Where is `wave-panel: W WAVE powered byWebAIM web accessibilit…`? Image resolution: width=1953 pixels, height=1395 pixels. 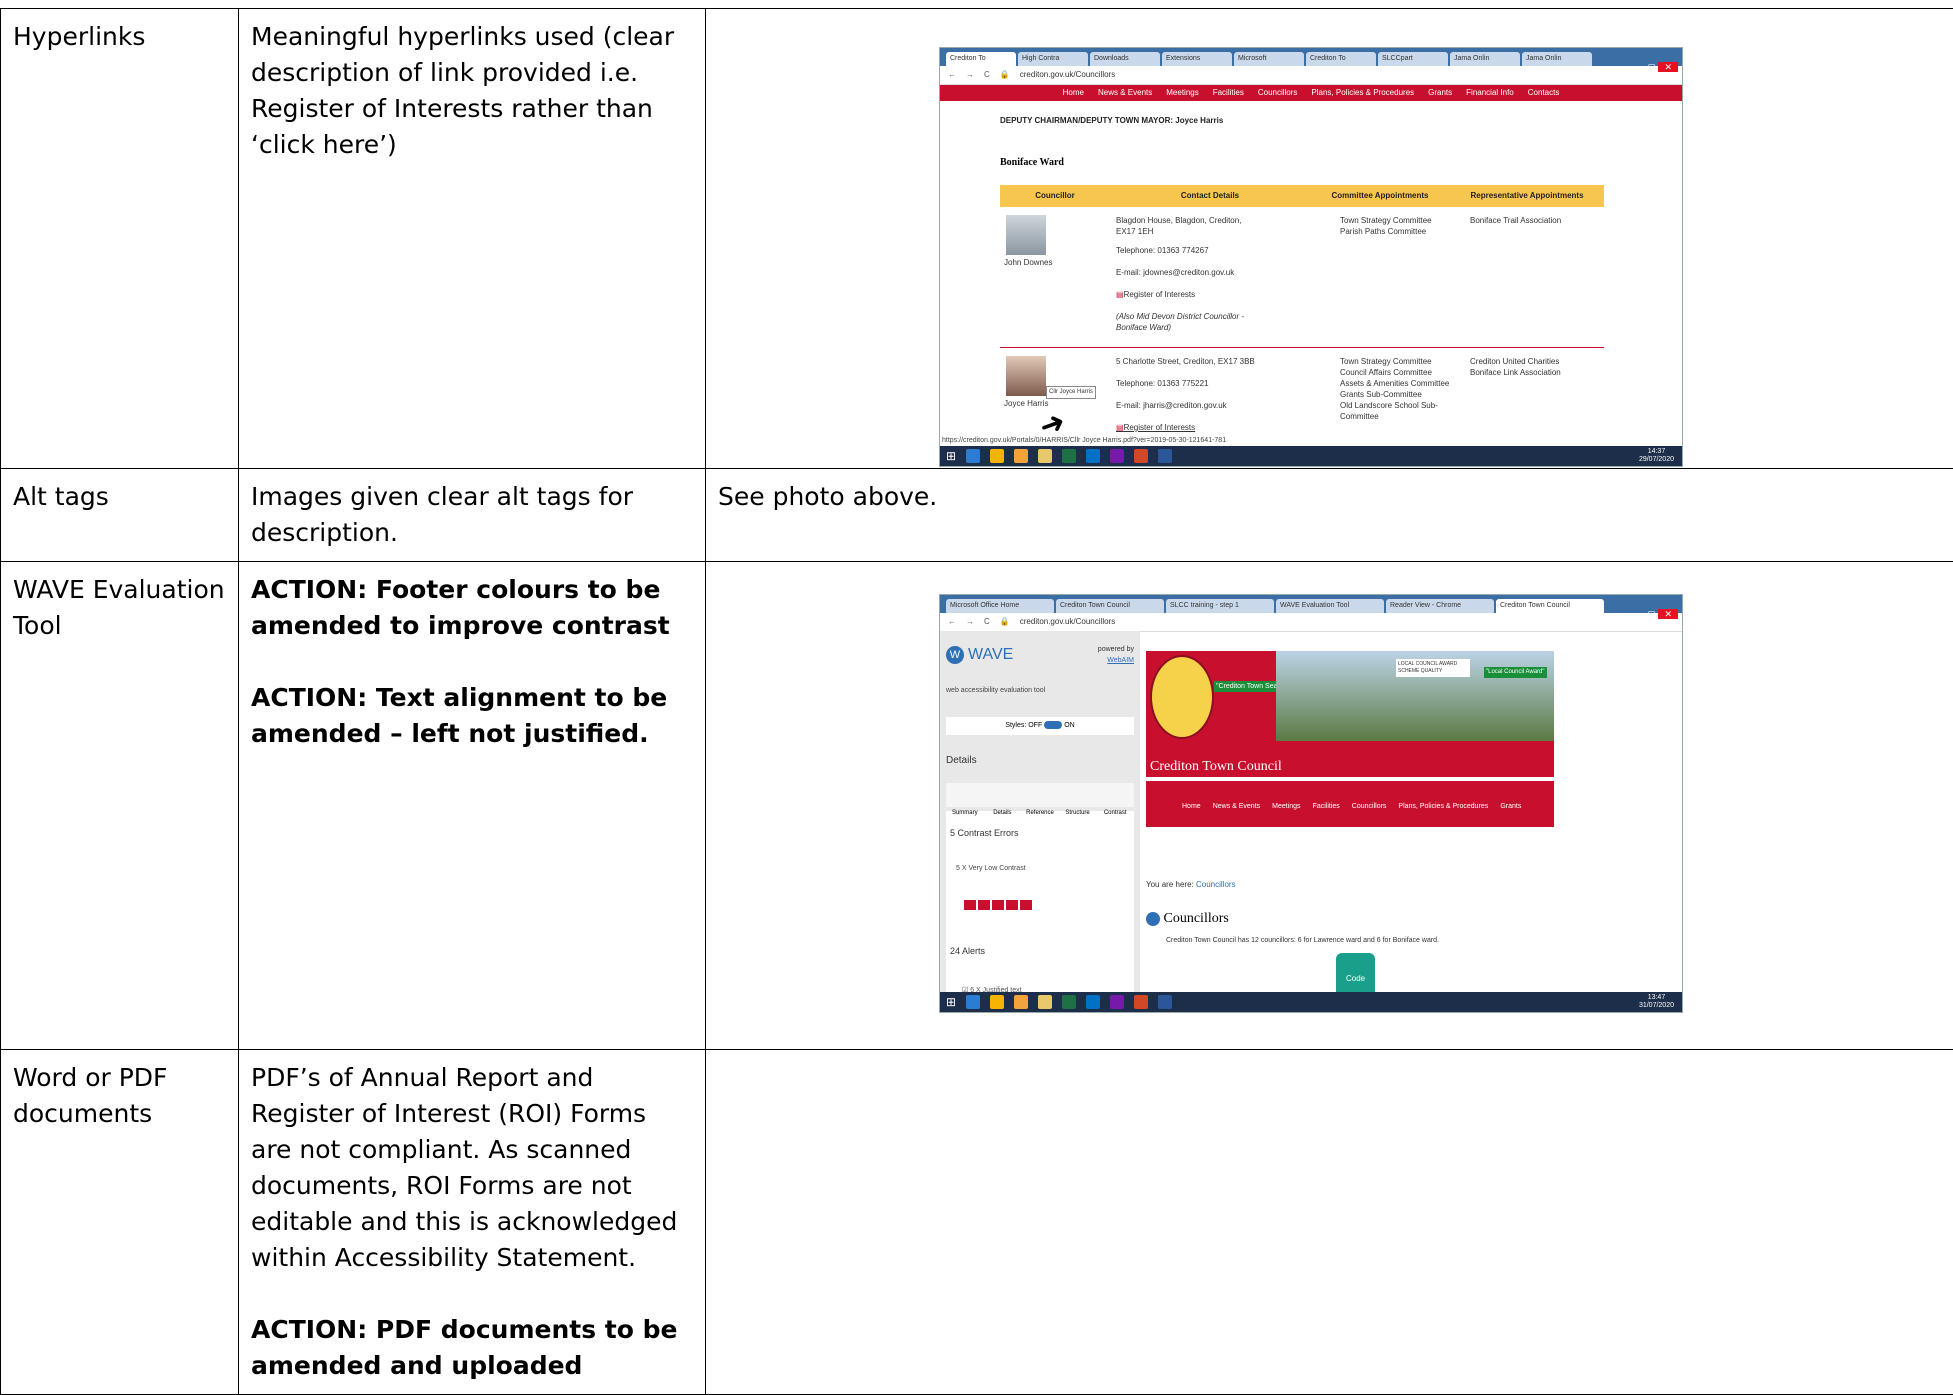 wave-panel: W WAVE powered byWebAIM web accessibilit… is located at coordinates (1040, 811).